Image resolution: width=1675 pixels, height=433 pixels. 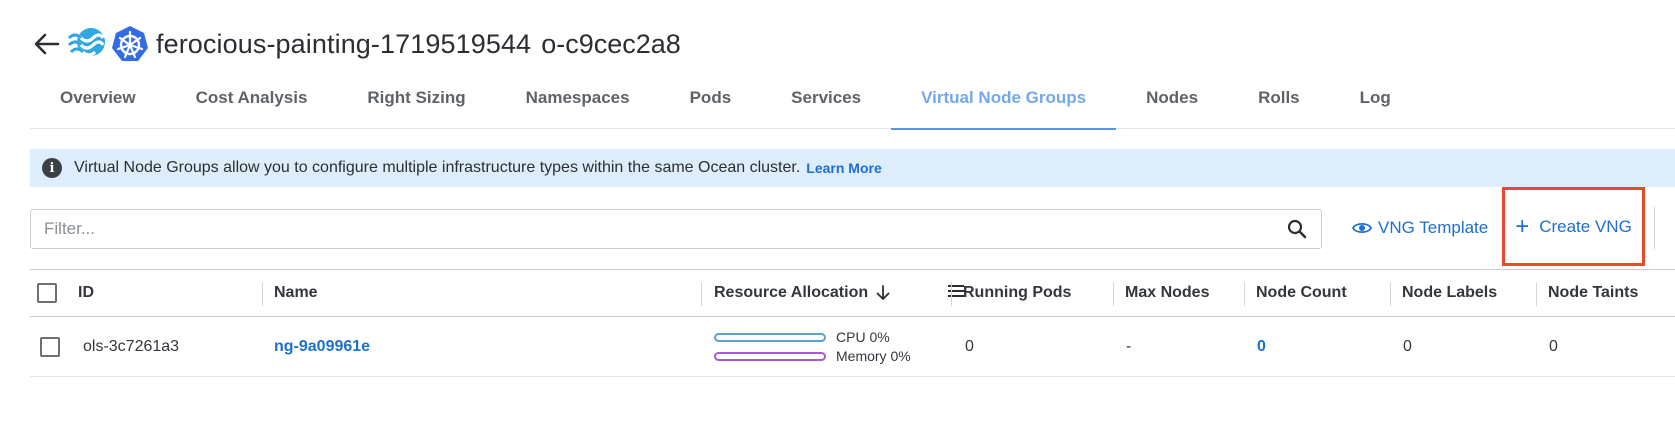 I want to click on select-all-checkbox, so click(x=47, y=293).